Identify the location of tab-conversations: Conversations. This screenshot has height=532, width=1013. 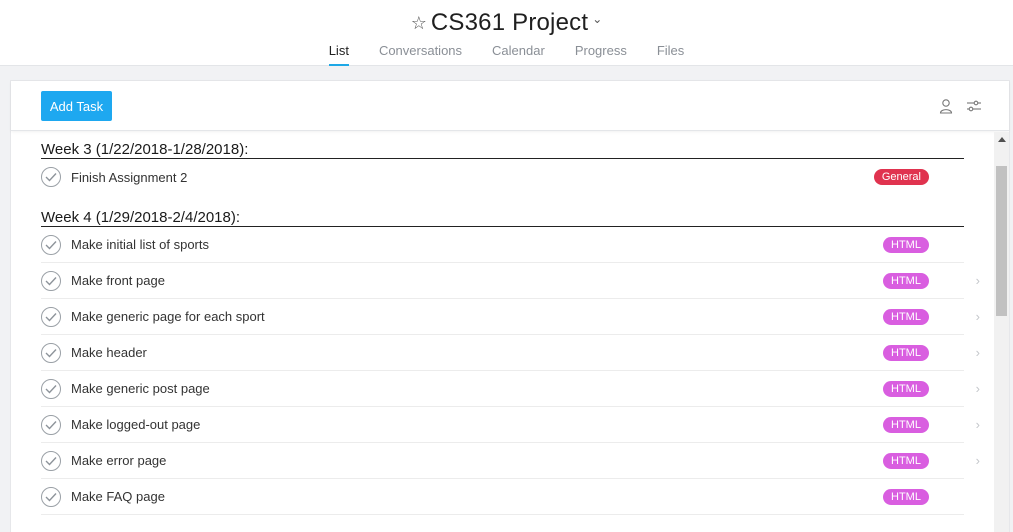
(420, 53).